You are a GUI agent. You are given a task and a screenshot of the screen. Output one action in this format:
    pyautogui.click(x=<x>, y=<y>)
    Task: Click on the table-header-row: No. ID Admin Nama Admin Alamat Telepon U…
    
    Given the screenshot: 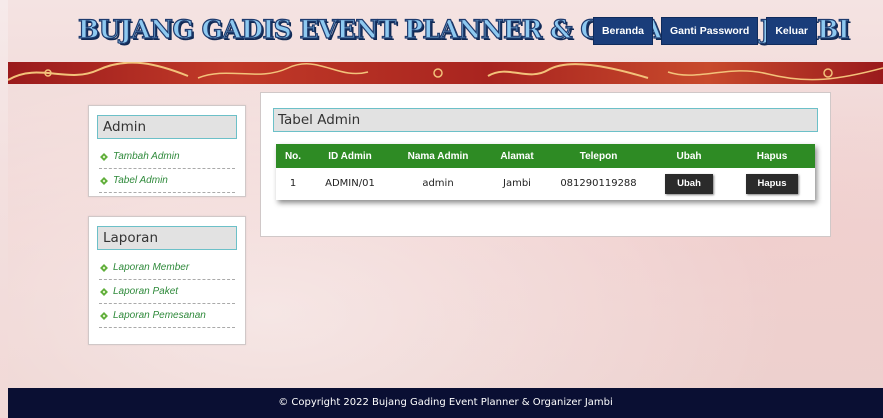 What is the action you would take?
    pyautogui.click(x=545, y=156)
    